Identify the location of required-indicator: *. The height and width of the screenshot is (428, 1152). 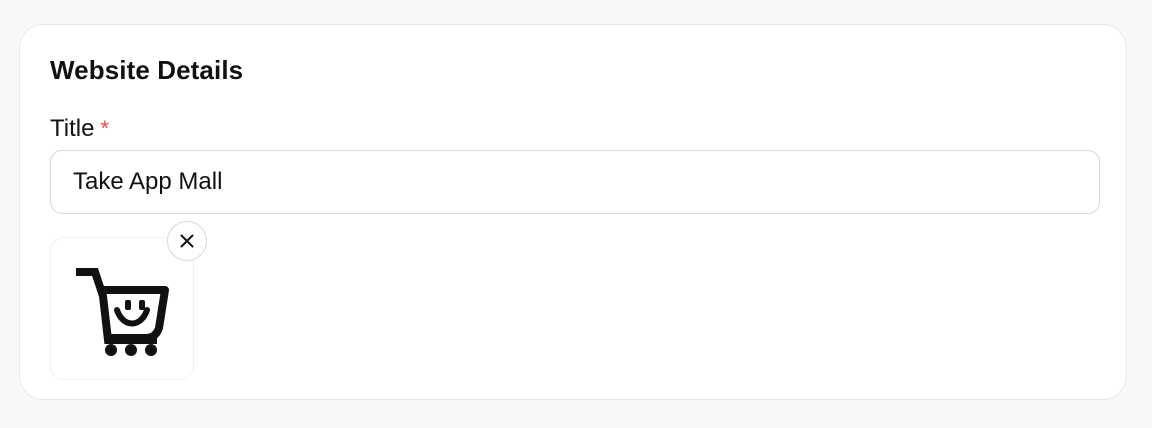
(105, 128).